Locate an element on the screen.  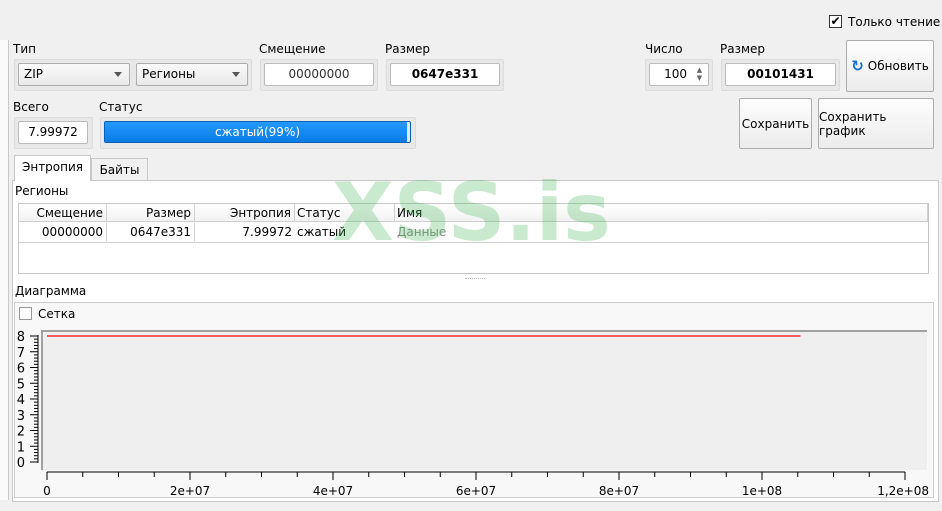
x-tick-label: 8e+07 is located at coordinates (619, 491).